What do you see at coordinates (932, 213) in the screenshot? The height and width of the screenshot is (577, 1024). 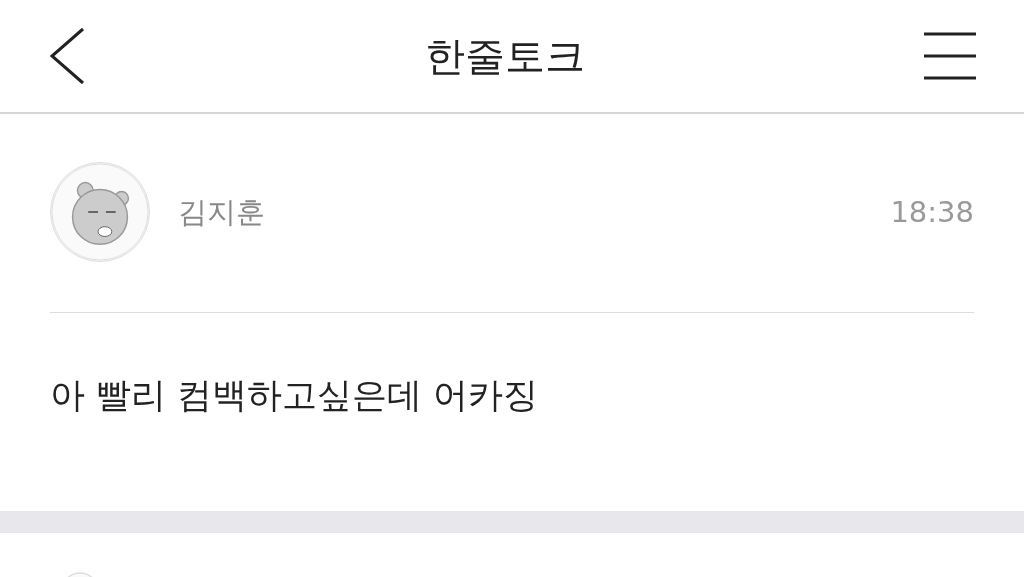 I see `post-time: 18:38` at bounding box center [932, 213].